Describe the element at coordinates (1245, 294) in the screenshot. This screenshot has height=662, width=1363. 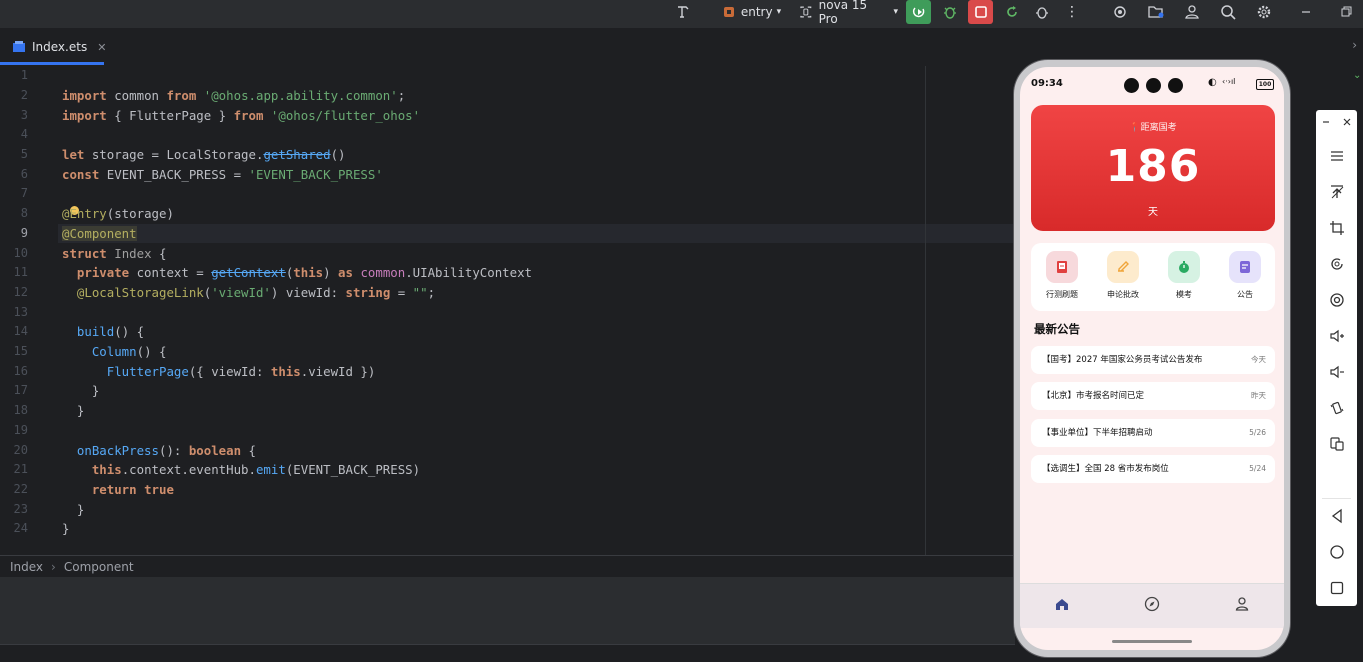
I see `quick-action-label: 公告` at that location.